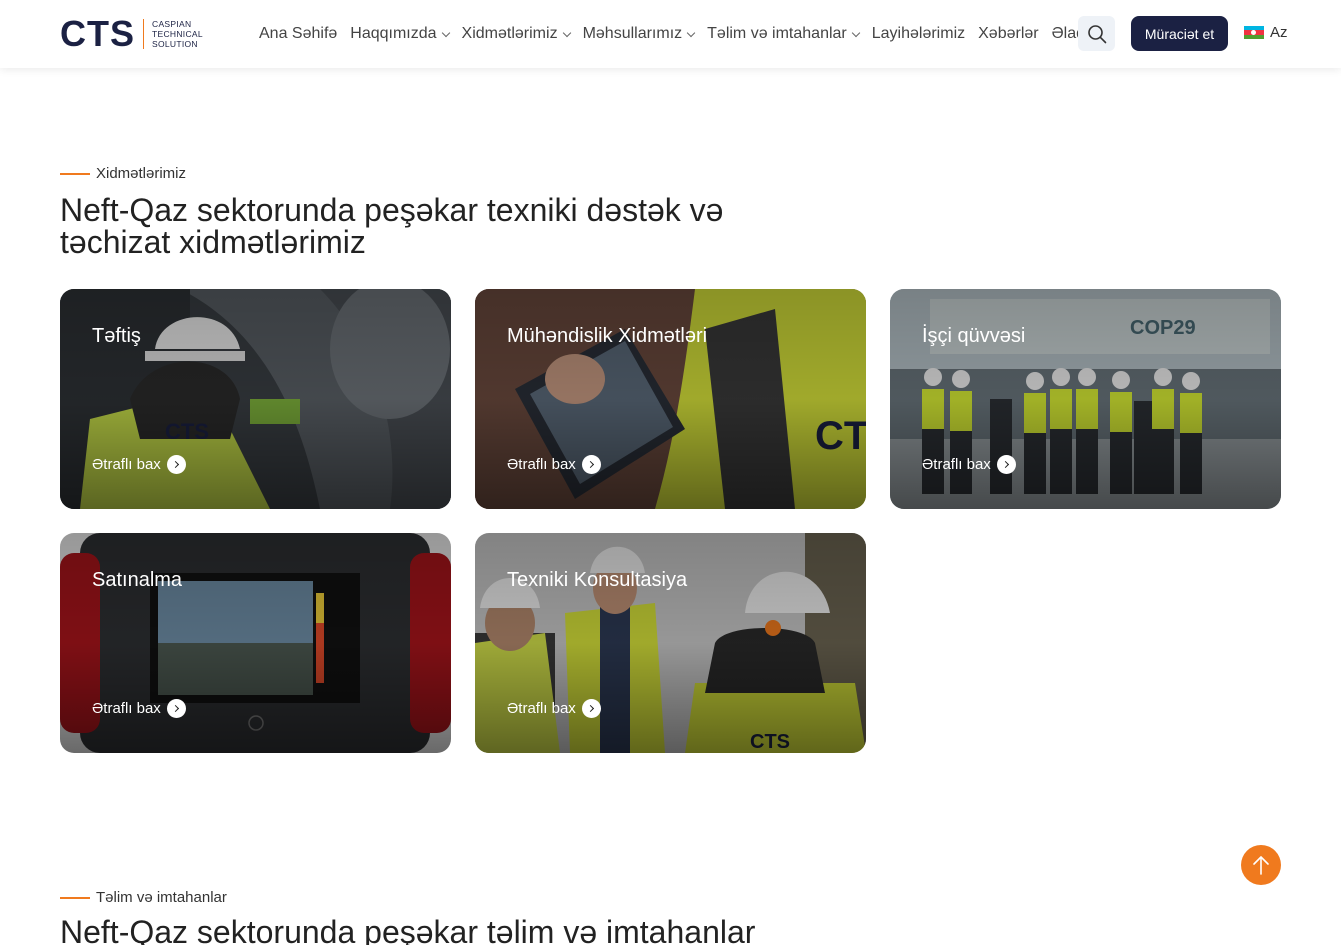  What do you see at coordinates (1279, 32) in the screenshot?
I see `language-label: Az` at bounding box center [1279, 32].